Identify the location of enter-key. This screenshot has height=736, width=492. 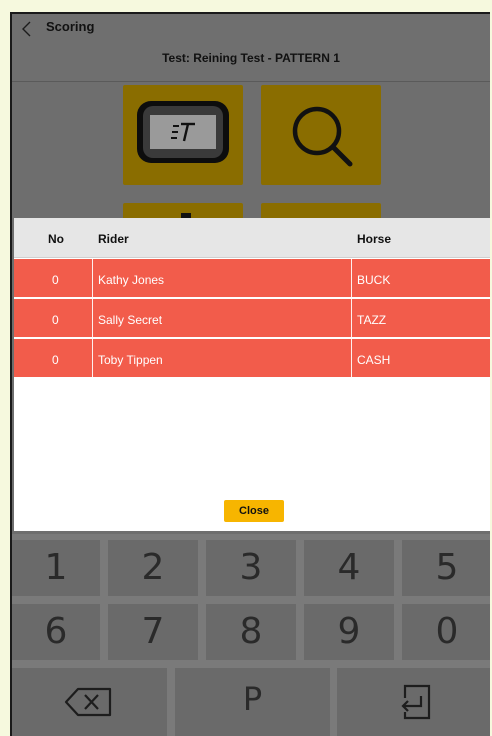
(413, 702).